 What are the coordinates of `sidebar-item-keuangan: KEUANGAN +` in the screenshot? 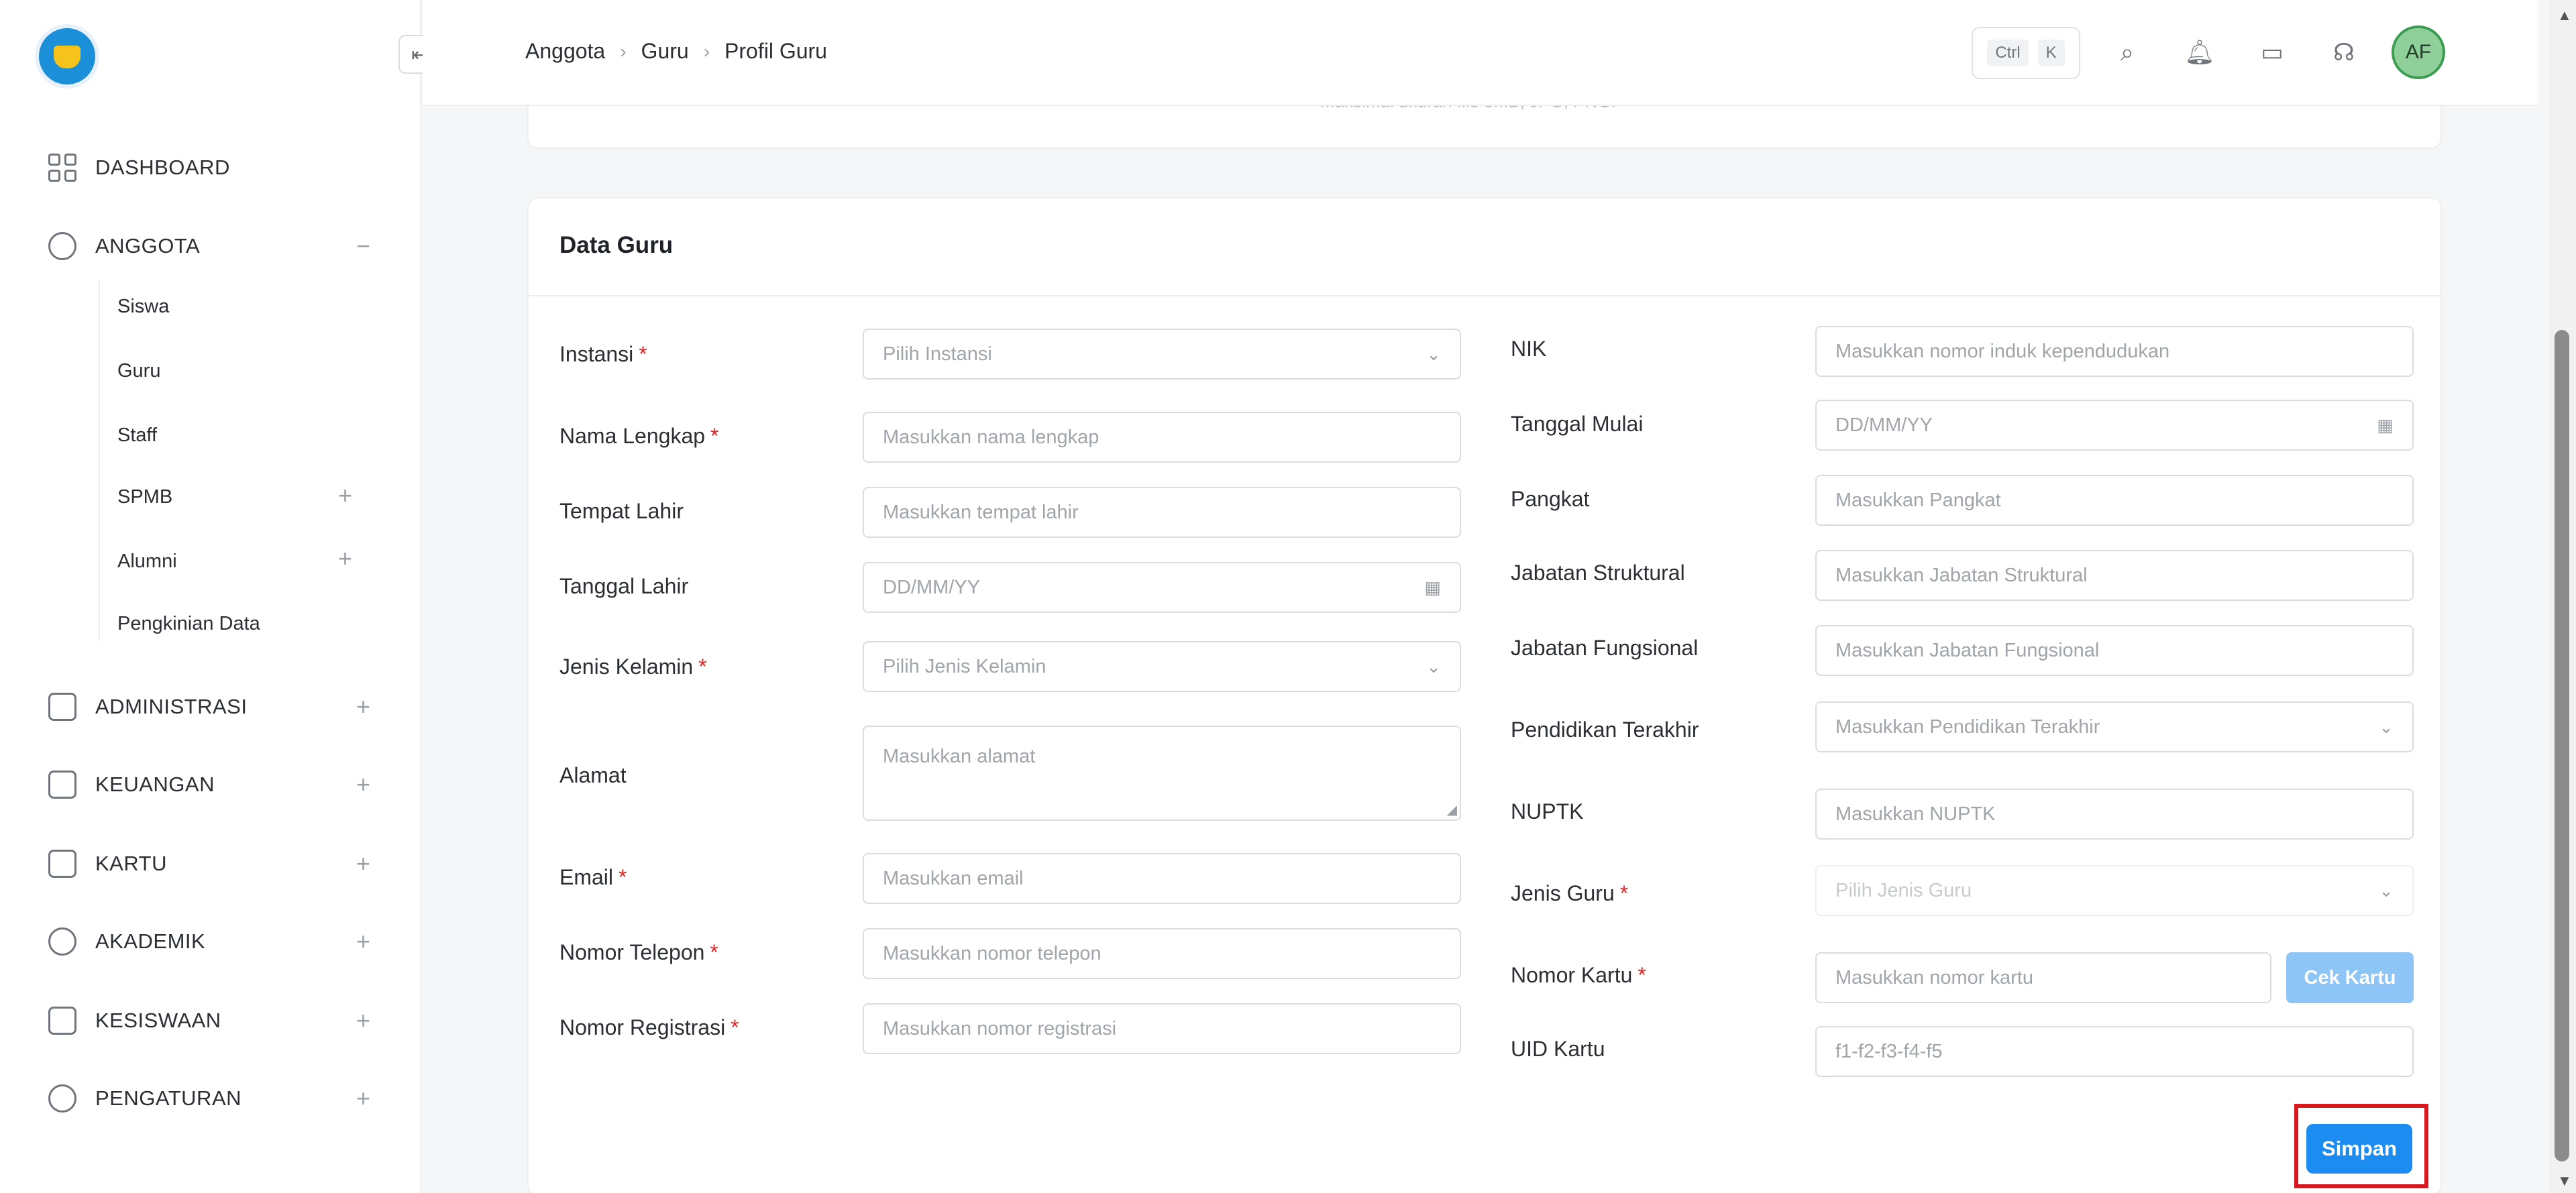 It's located at (209, 784).